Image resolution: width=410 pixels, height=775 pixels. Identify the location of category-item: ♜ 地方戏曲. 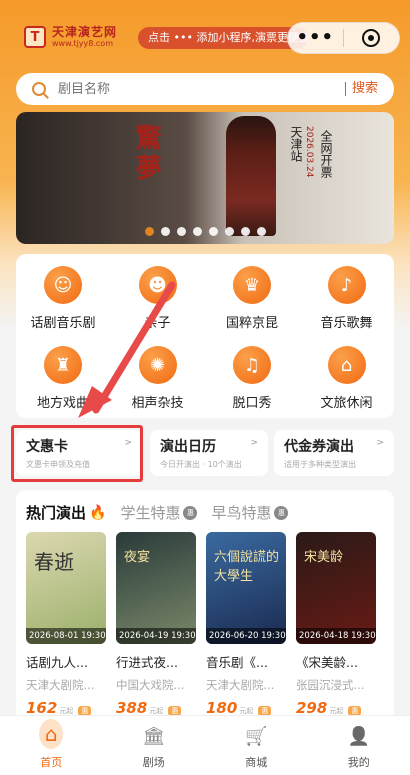
(63, 378).